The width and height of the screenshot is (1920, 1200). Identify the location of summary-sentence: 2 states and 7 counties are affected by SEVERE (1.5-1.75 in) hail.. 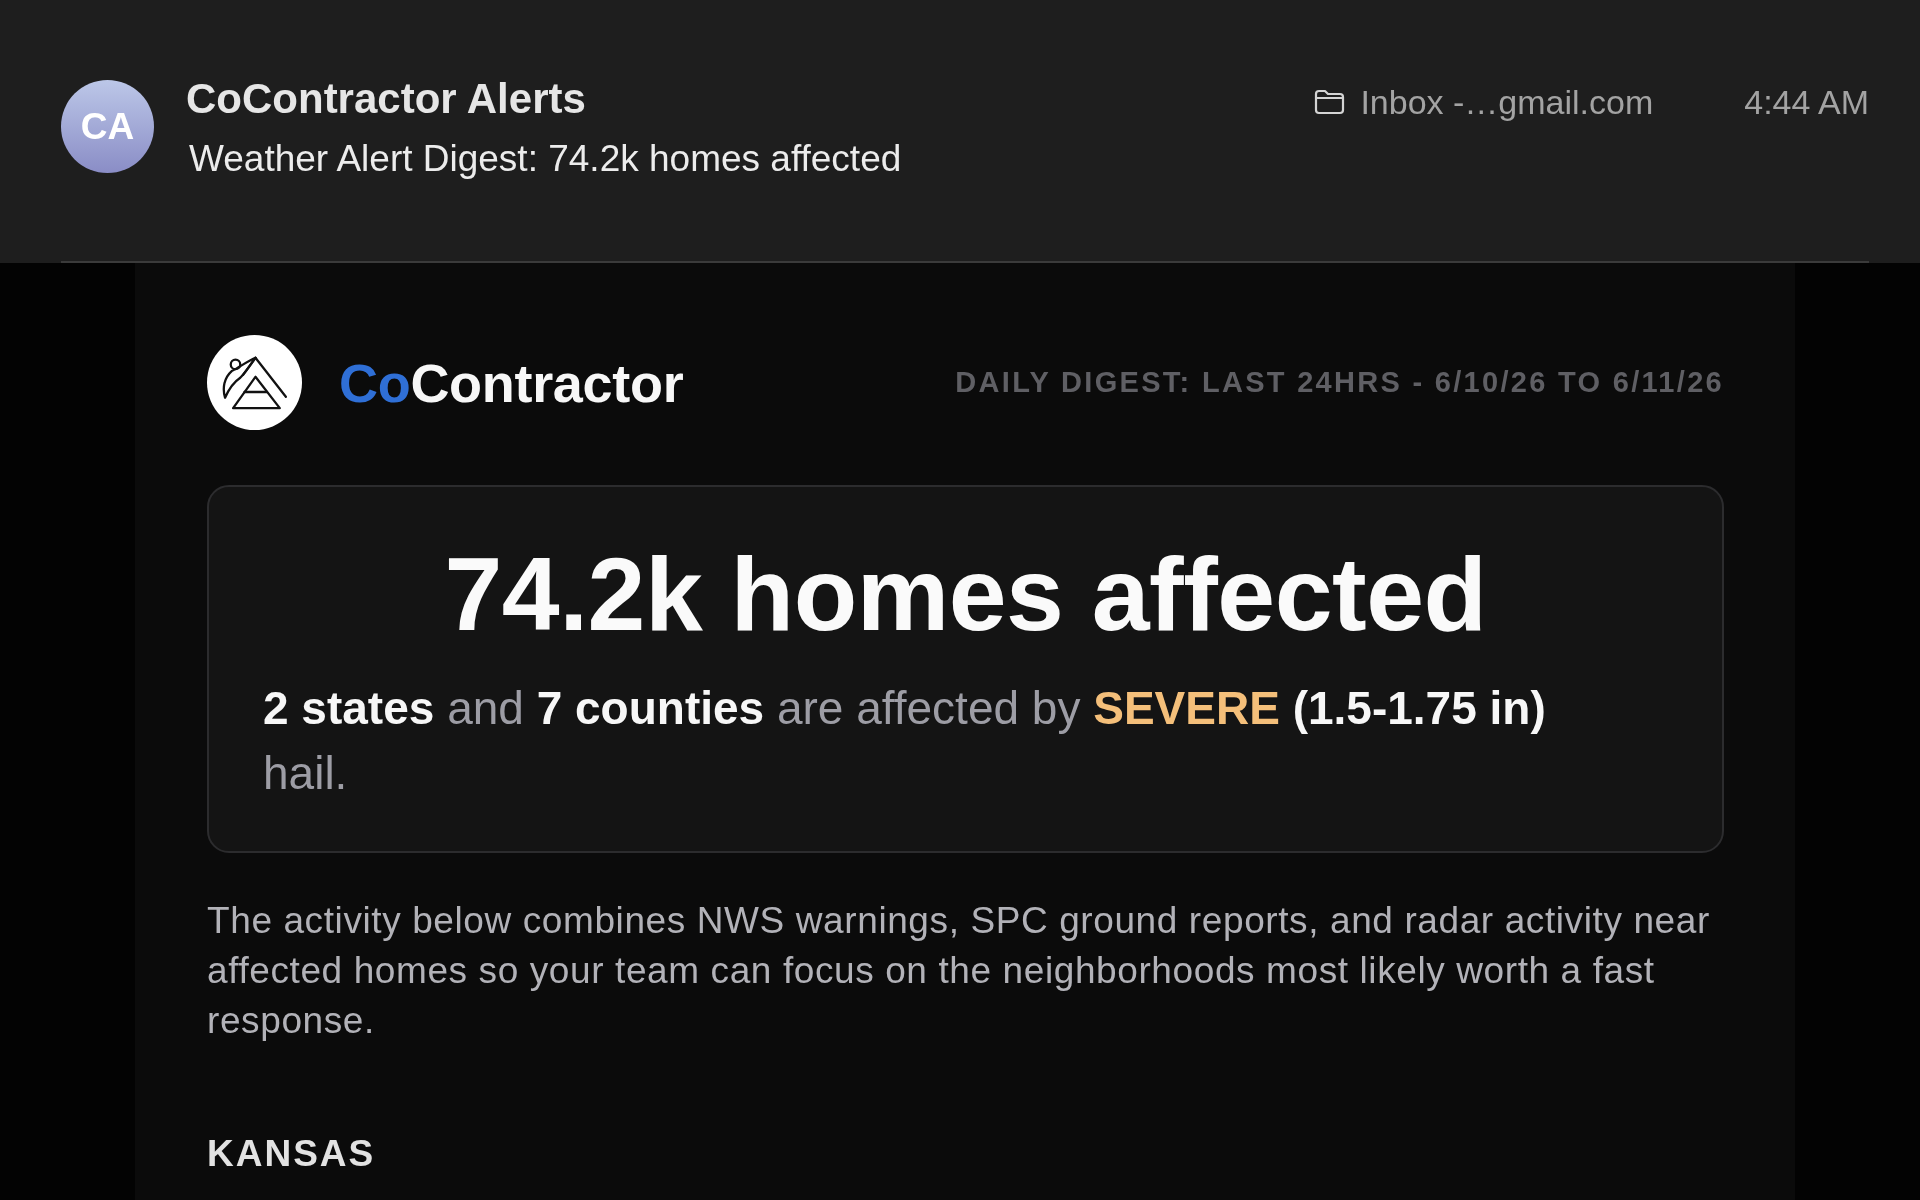
(905, 741).